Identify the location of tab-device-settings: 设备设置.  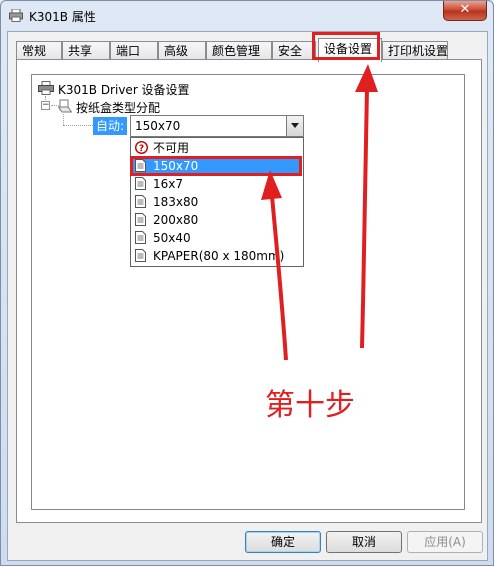
(350, 50).